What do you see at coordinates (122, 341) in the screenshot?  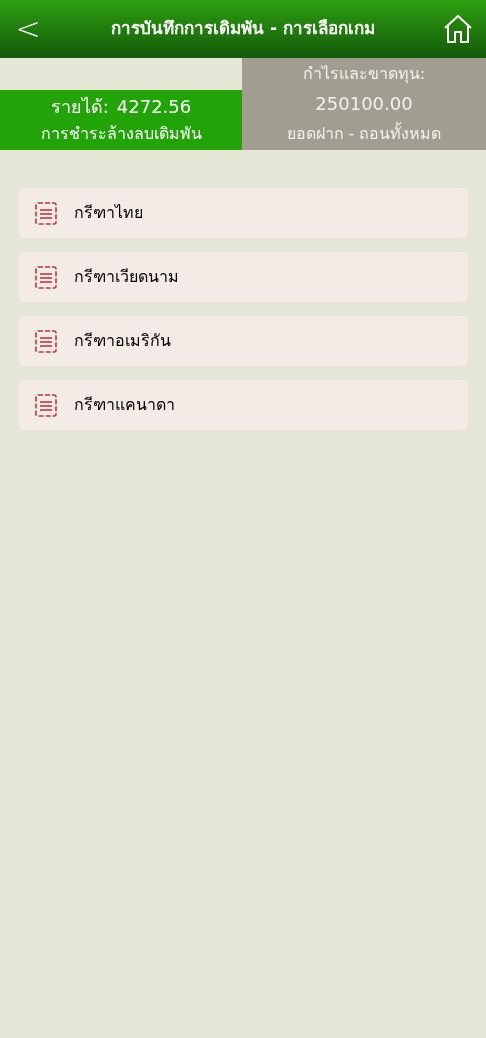 I see `game-label: กรีฑาอเมริกัน` at bounding box center [122, 341].